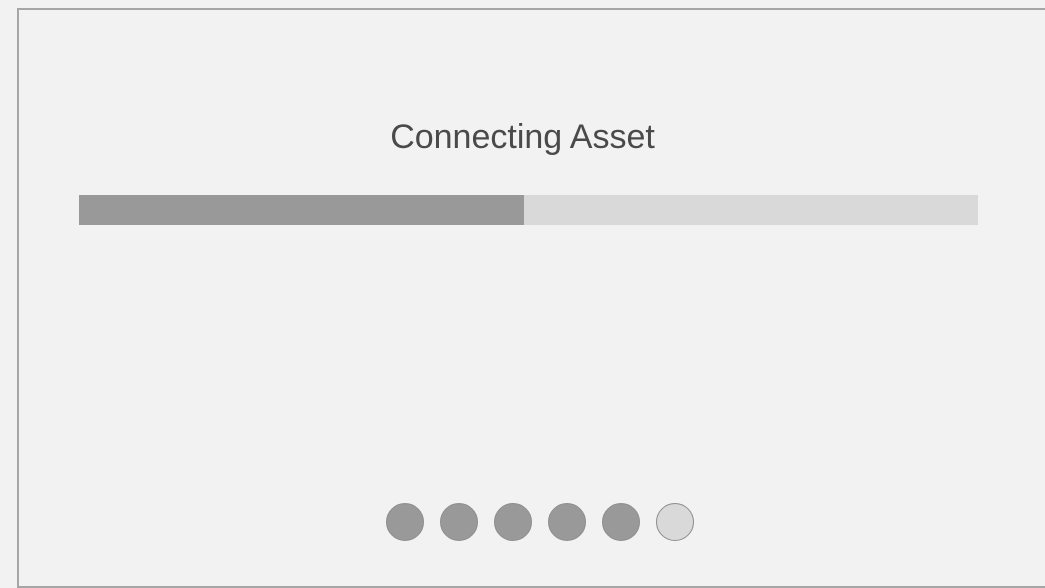  I want to click on step-dot-pending, so click(675, 522).